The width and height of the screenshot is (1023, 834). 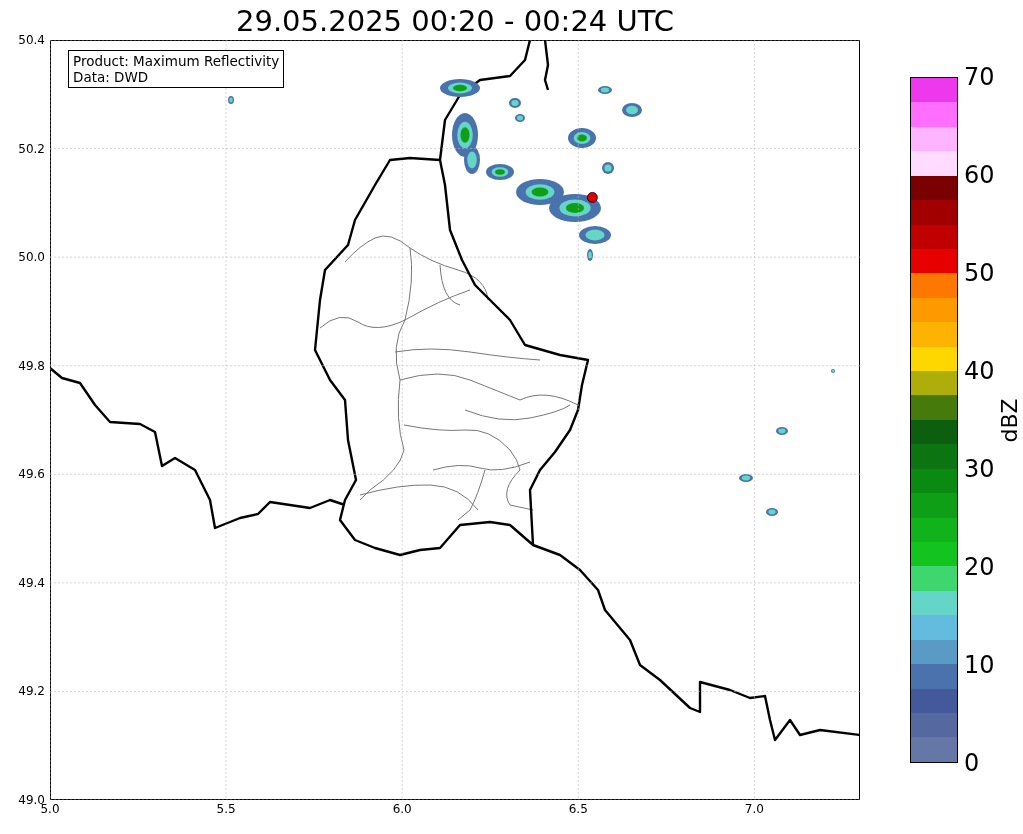 What do you see at coordinates (979, 77) in the screenshot?
I see `colorbar-tick-label: 70` at bounding box center [979, 77].